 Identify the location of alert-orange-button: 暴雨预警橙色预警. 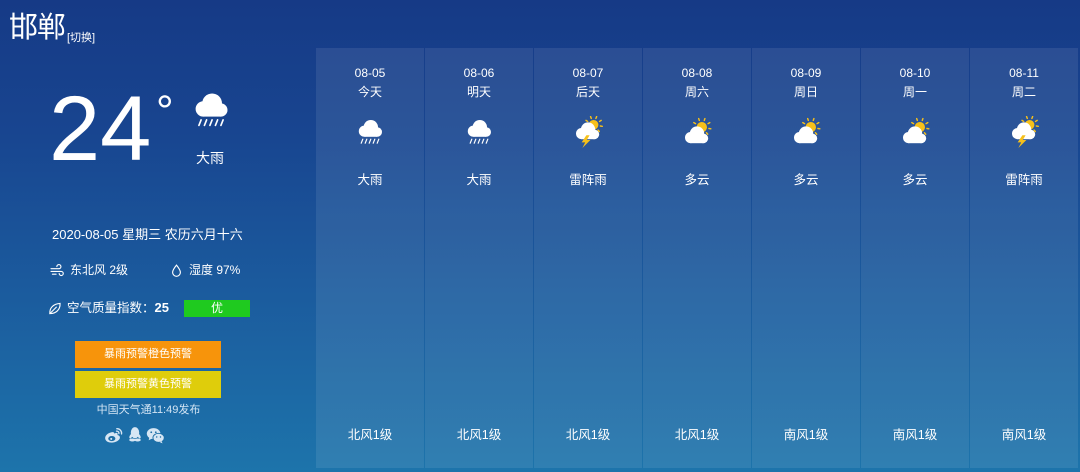
(148, 354).